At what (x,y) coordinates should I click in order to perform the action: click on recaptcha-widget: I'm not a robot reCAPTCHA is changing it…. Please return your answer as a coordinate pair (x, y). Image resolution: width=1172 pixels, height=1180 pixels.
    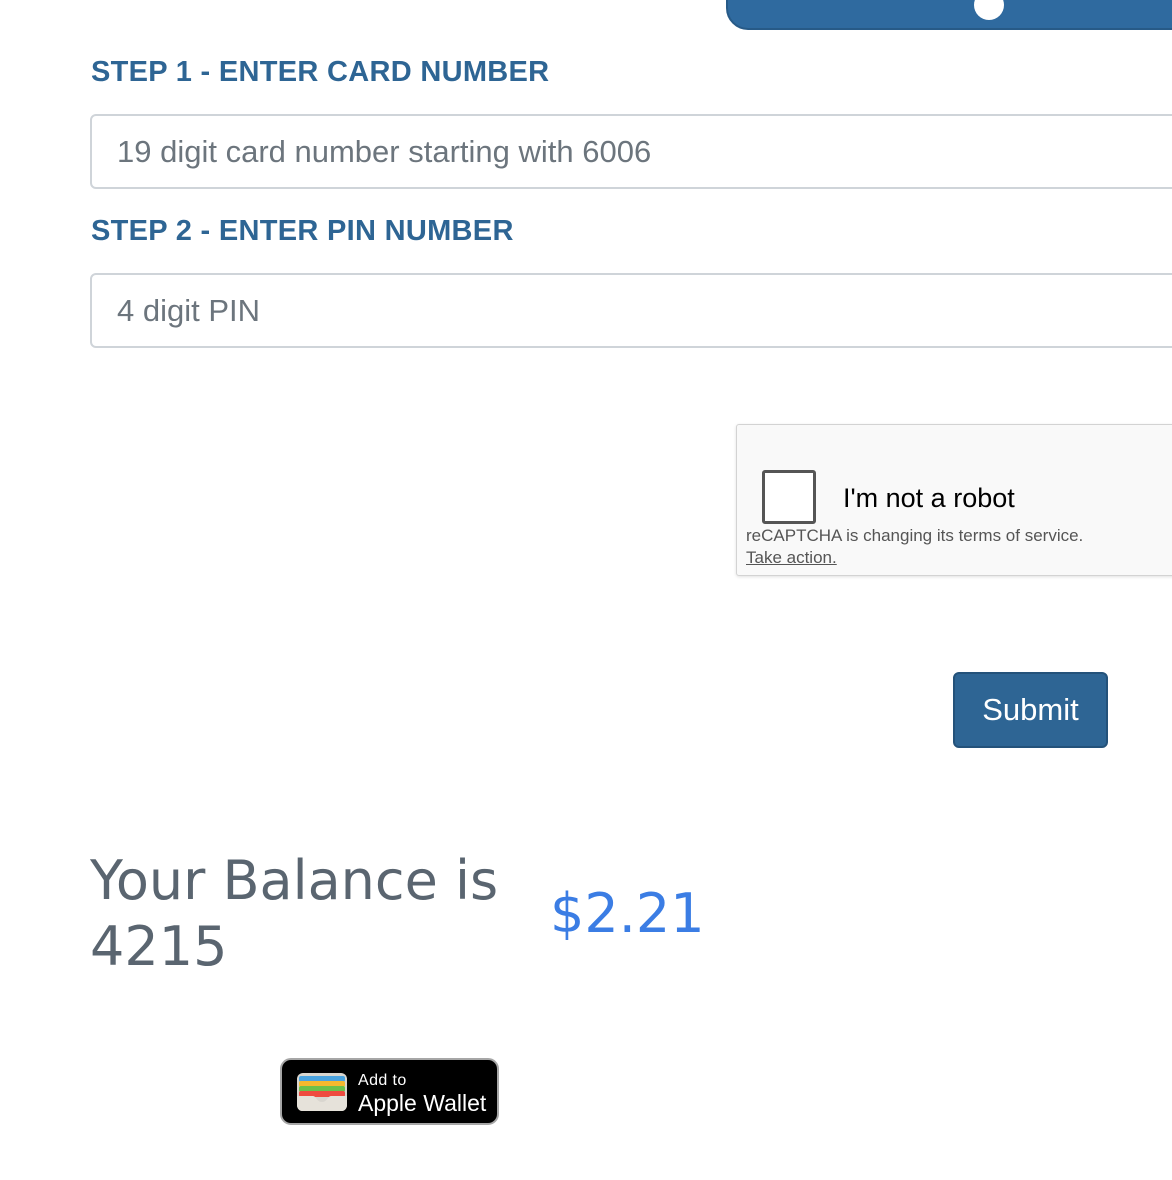
    Looking at the image, I should click on (954, 500).